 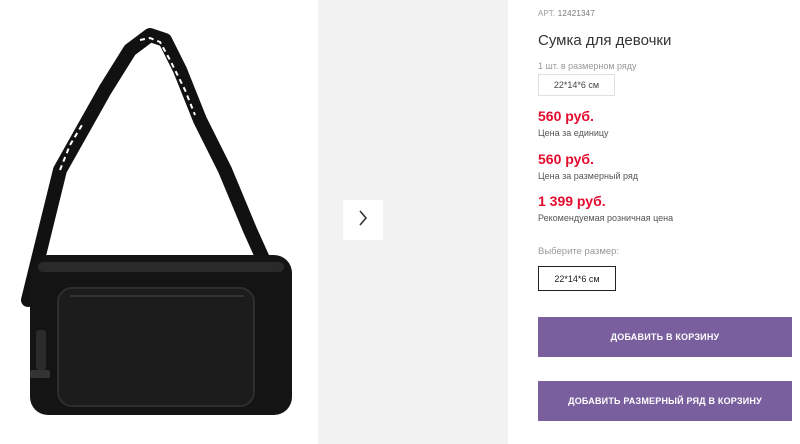 What do you see at coordinates (576, 13) in the screenshot?
I see `sku-value: 12421347` at bounding box center [576, 13].